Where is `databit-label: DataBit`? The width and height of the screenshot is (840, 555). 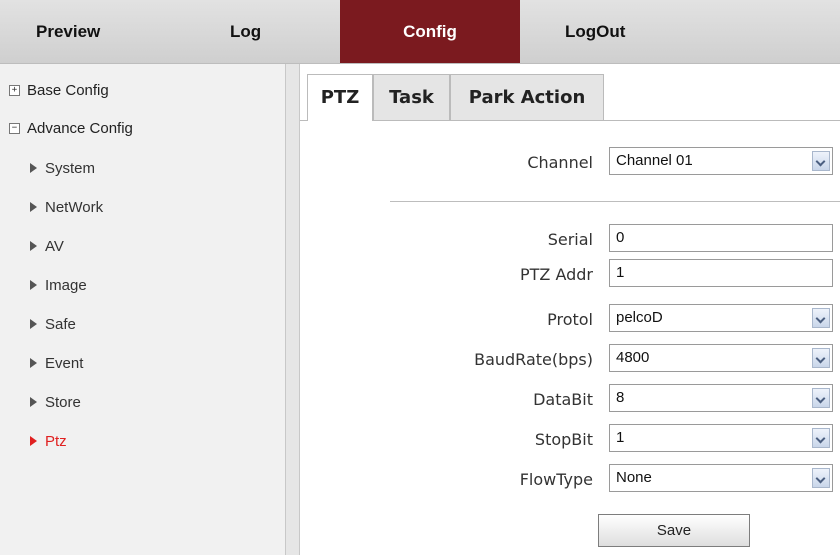
databit-label: DataBit is located at coordinates (563, 399).